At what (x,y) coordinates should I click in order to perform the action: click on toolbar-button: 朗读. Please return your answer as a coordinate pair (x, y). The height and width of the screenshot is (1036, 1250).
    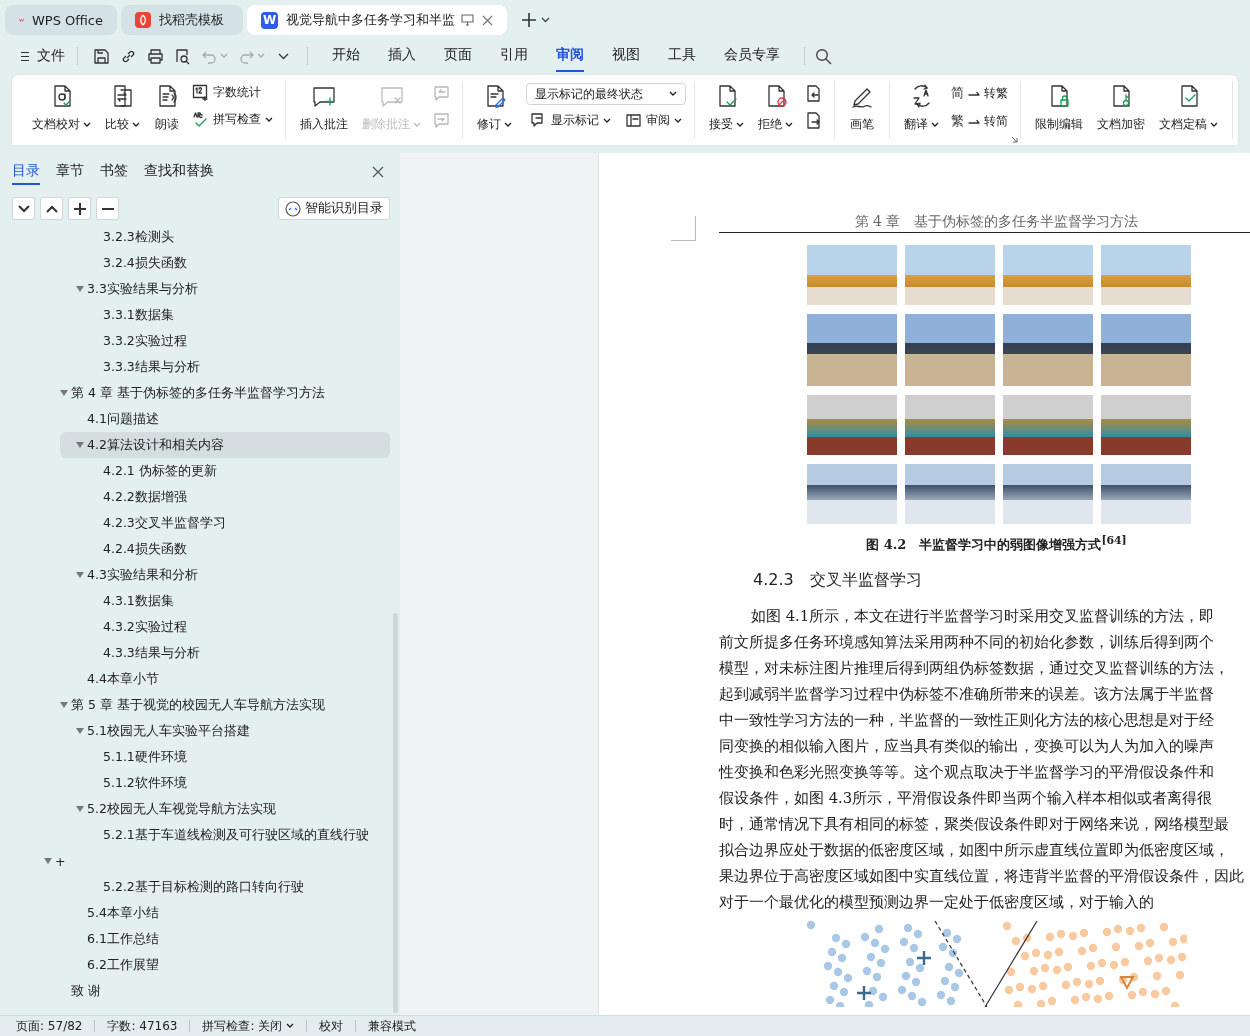
    Looking at the image, I should click on (167, 108).